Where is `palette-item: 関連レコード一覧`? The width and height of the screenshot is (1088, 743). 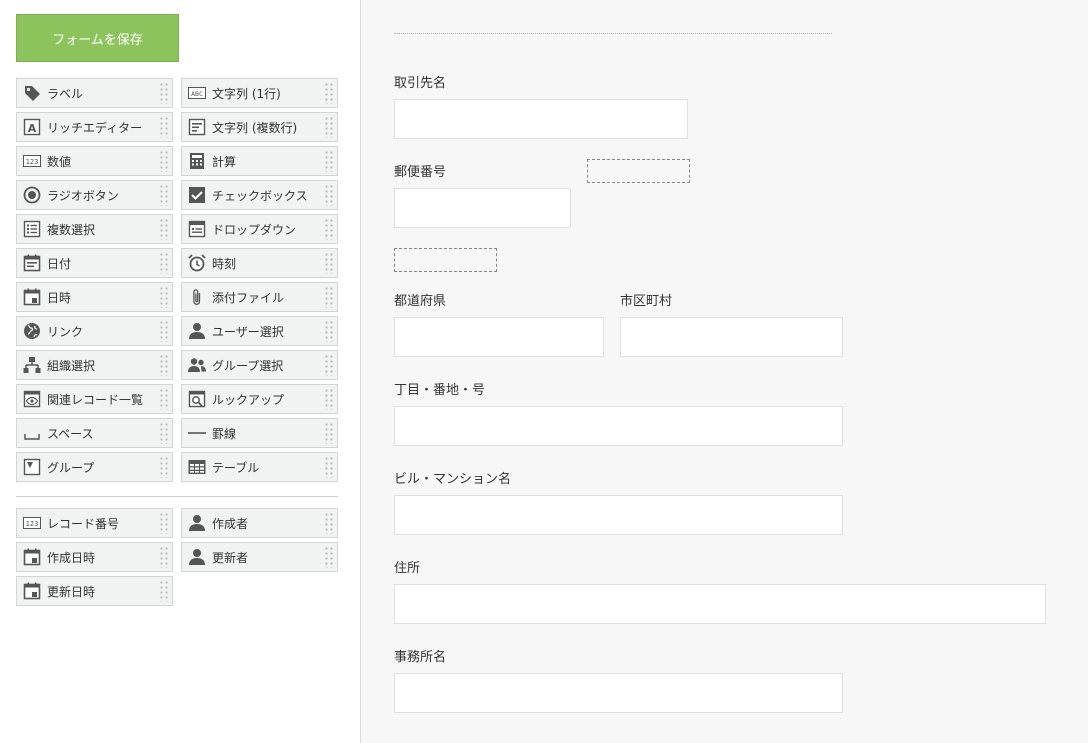 palette-item: 関連レコード一覧 is located at coordinates (94, 399).